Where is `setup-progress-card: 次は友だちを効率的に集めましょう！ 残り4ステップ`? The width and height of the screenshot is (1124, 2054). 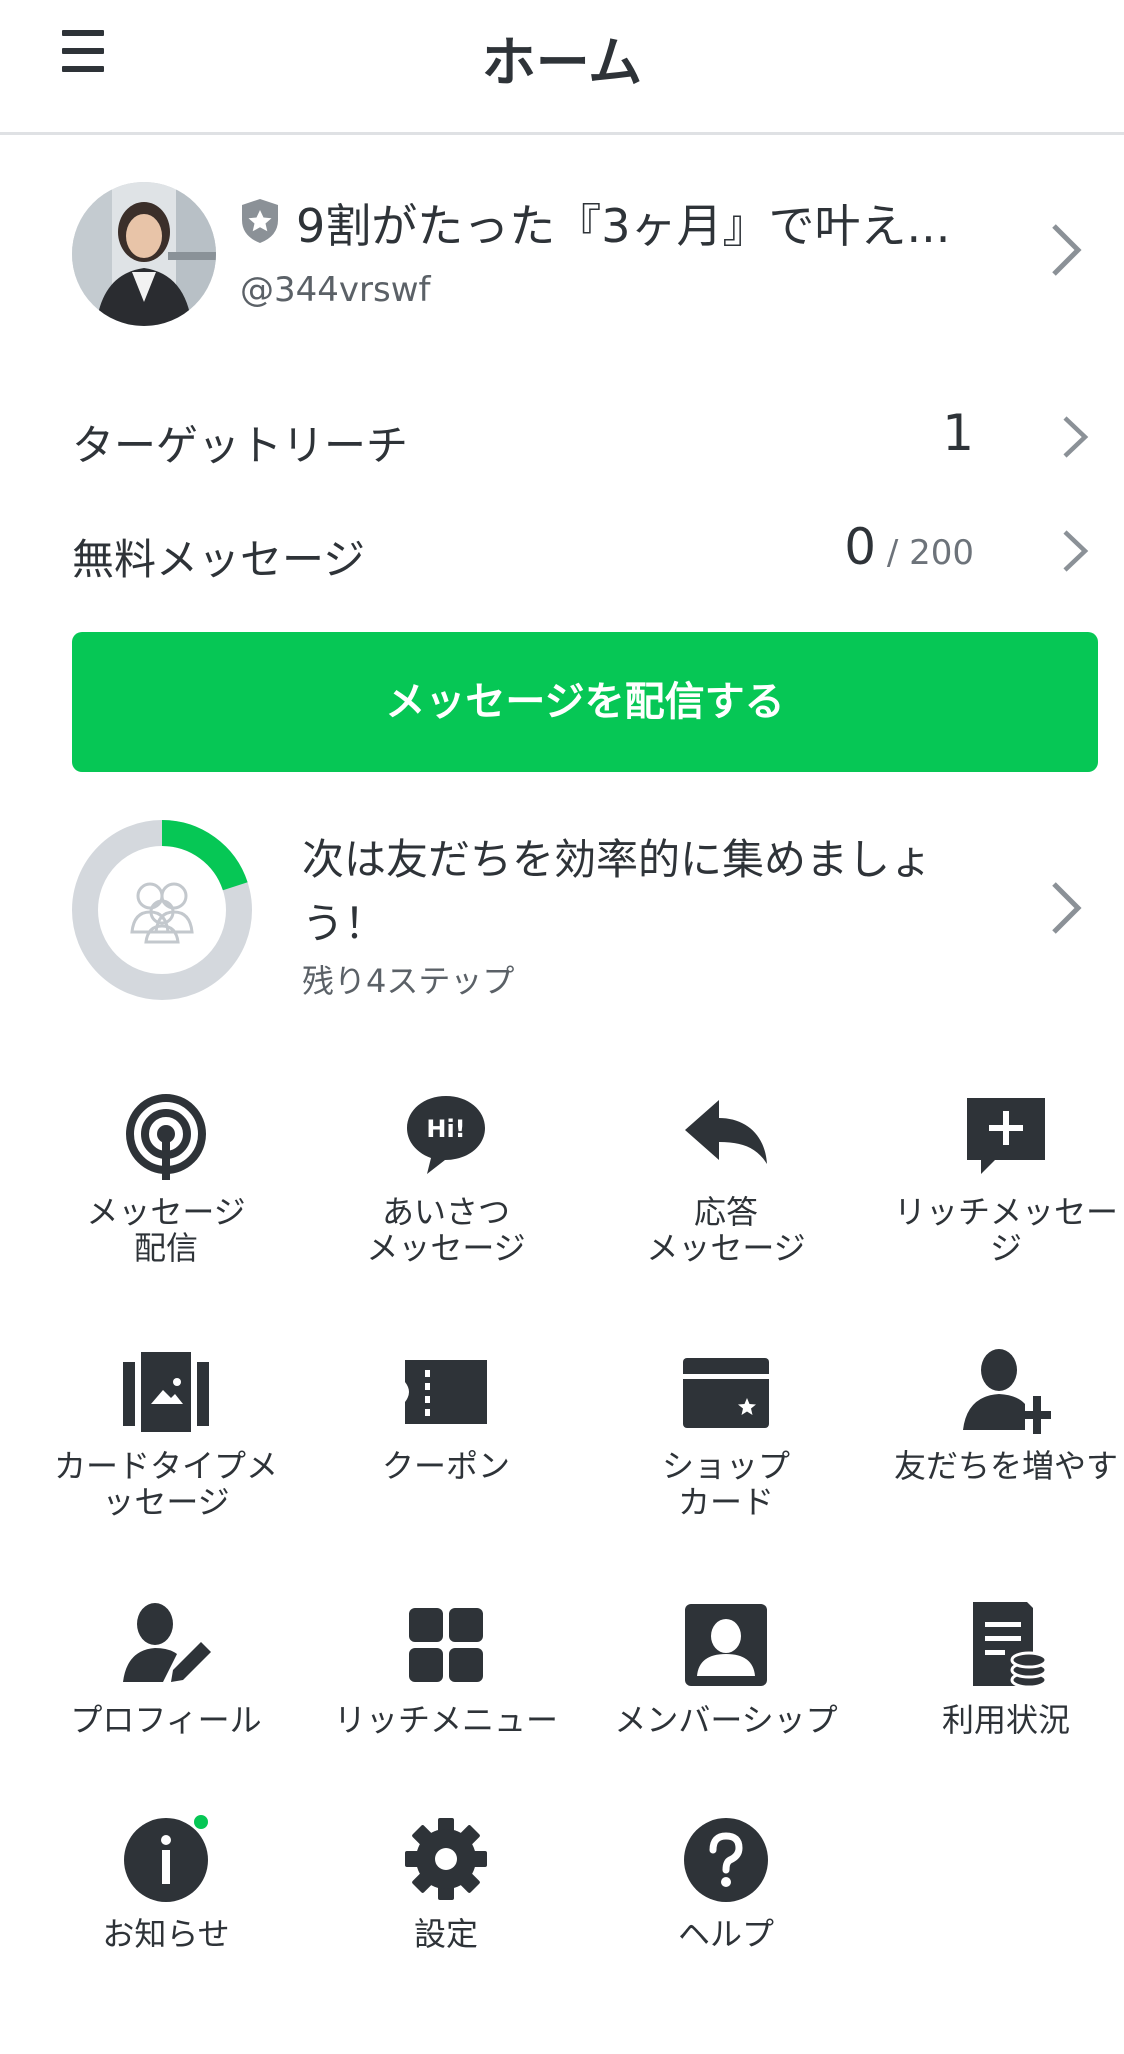 setup-progress-card: 次は友だちを効率的に集めましょう！ 残り4ステップ is located at coordinates (562, 910).